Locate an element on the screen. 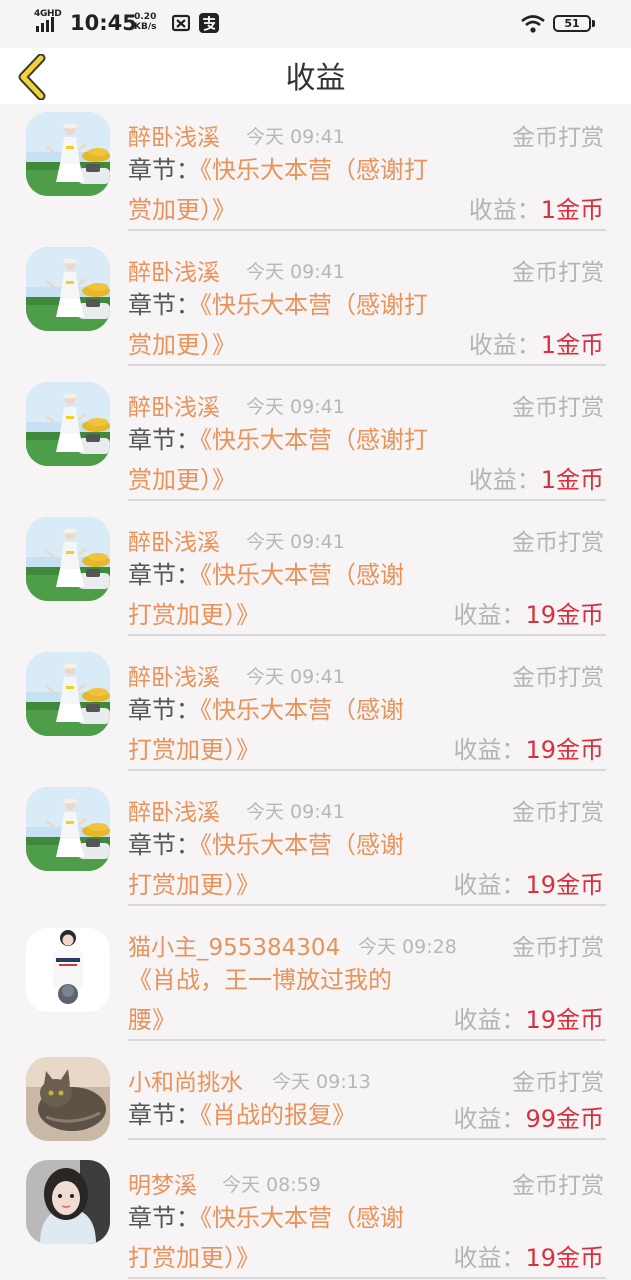 The image size is (631, 1280). page-title: 收益 is located at coordinates (315, 78).